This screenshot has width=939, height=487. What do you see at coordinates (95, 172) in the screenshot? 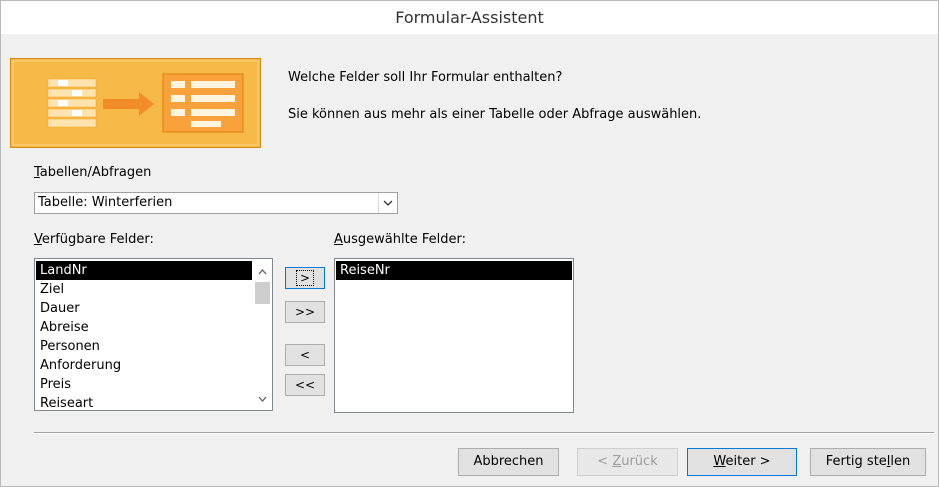
I see `tables-label-rest: abellen/Abfragen` at bounding box center [95, 172].